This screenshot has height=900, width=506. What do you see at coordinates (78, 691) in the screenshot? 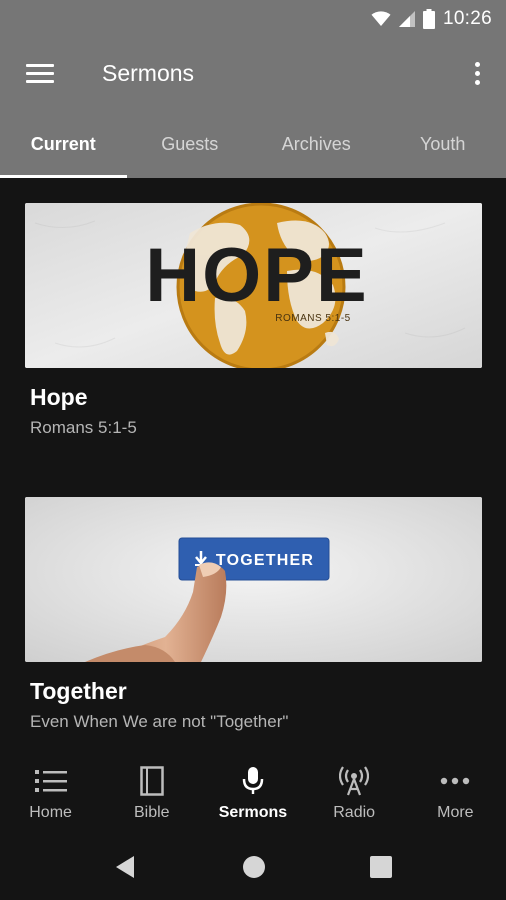
I see `sermon-title: Together` at bounding box center [78, 691].